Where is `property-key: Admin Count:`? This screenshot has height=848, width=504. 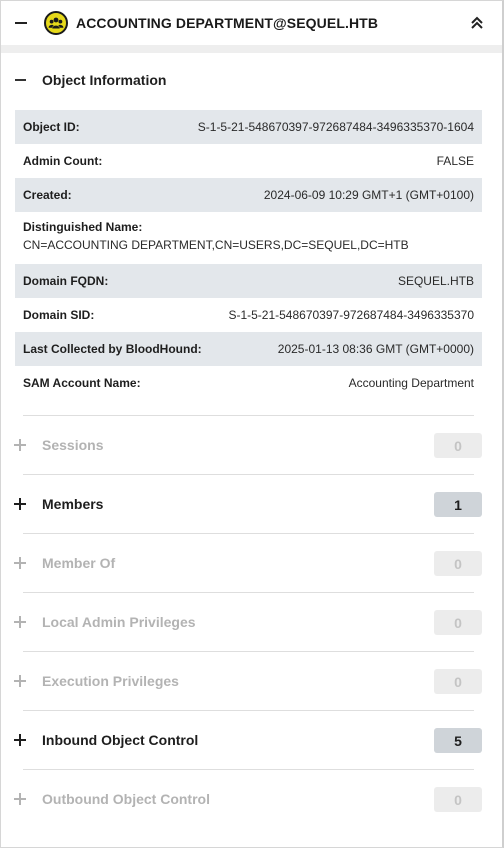
property-key: Admin Count: is located at coordinates (63, 161).